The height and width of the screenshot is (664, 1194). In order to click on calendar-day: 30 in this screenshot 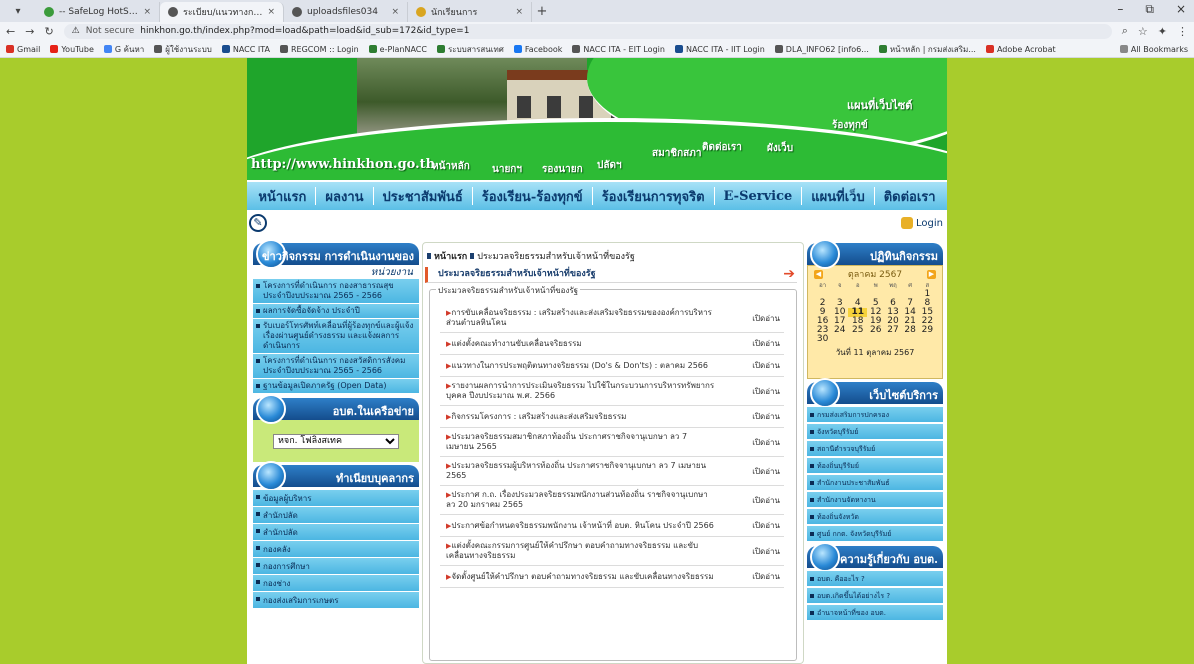, I will do `click(822, 339)`.